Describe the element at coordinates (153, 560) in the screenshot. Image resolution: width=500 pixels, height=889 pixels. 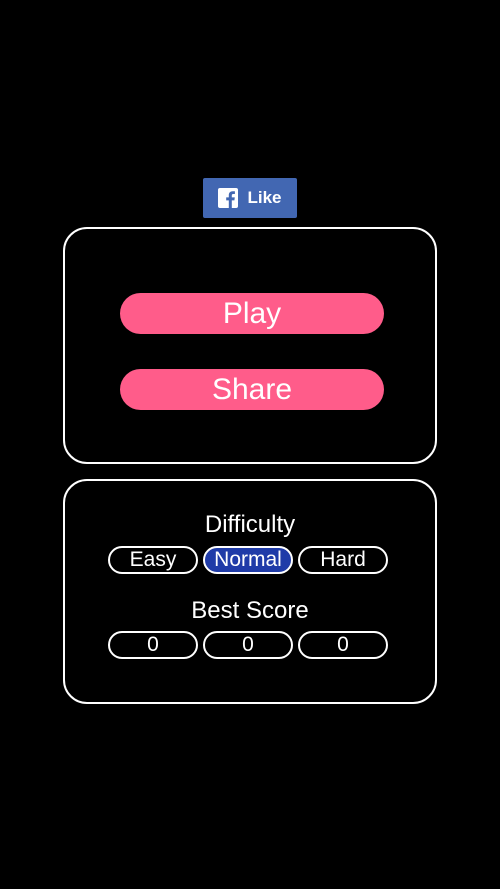
I see `difficulty-easy-option: Easy` at that location.